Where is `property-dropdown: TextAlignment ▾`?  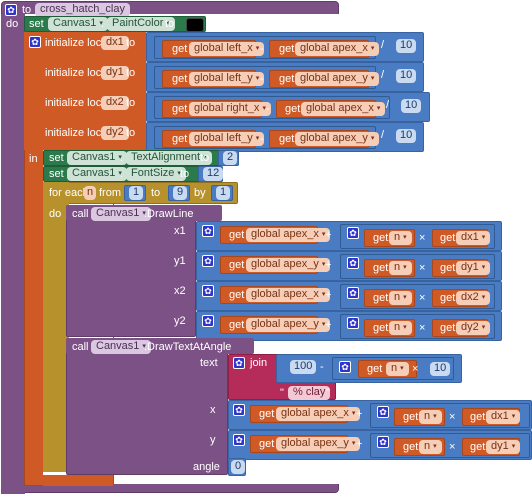
property-dropdown: TextAlignment ▾ is located at coordinates (169, 158).